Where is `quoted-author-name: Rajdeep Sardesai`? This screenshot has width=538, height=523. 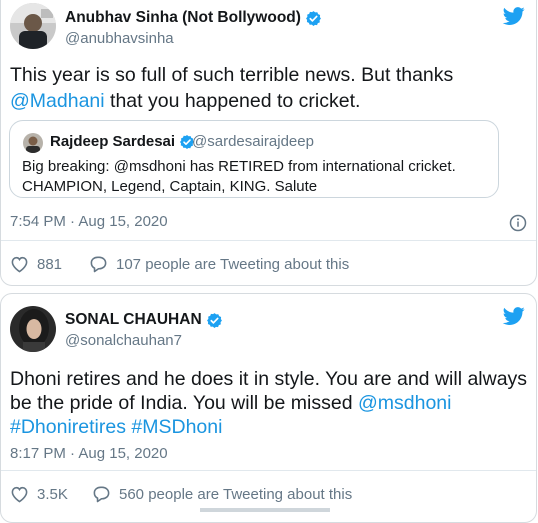
quoted-author-name: Rajdeep Sardesai is located at coordinates (122, 141).